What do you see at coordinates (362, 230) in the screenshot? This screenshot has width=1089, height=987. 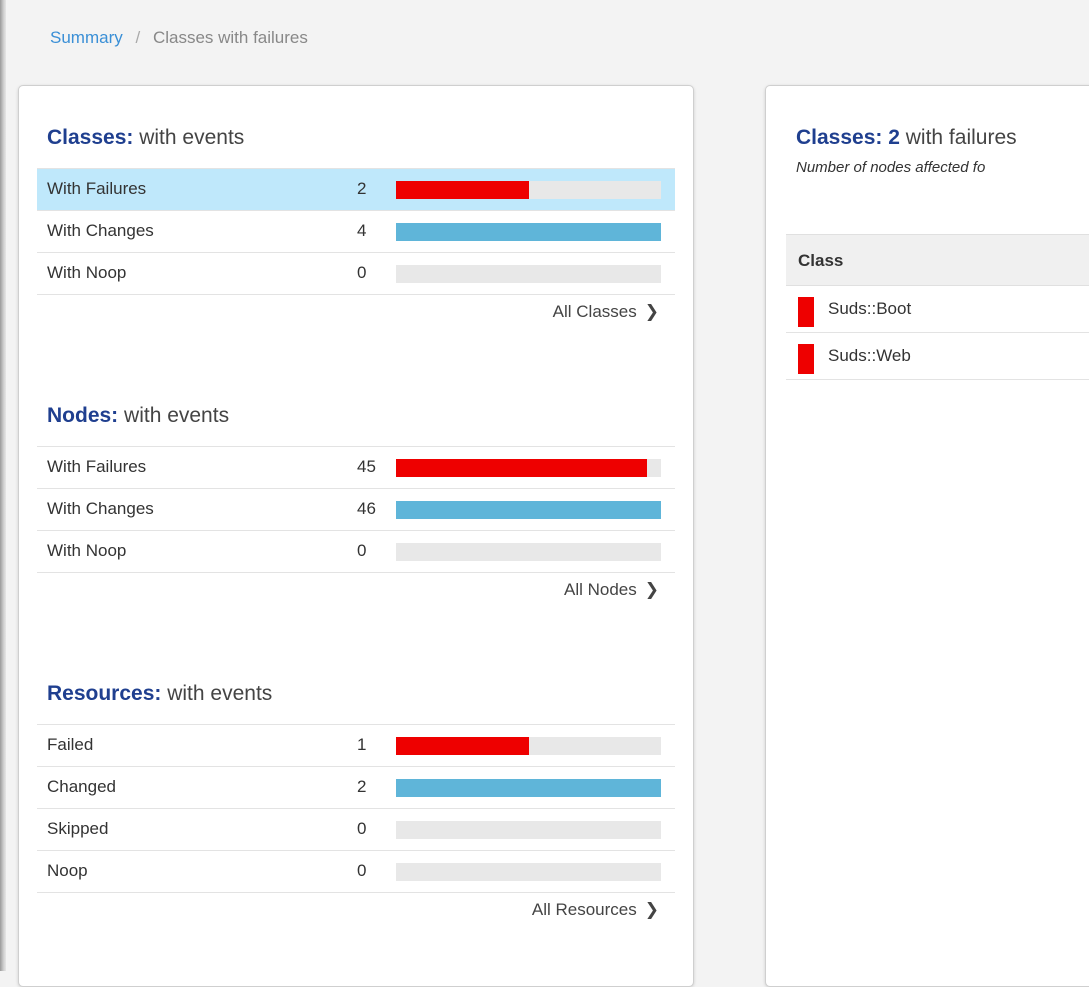 I see `stat-count: 4` at bounding box center [362, 230].